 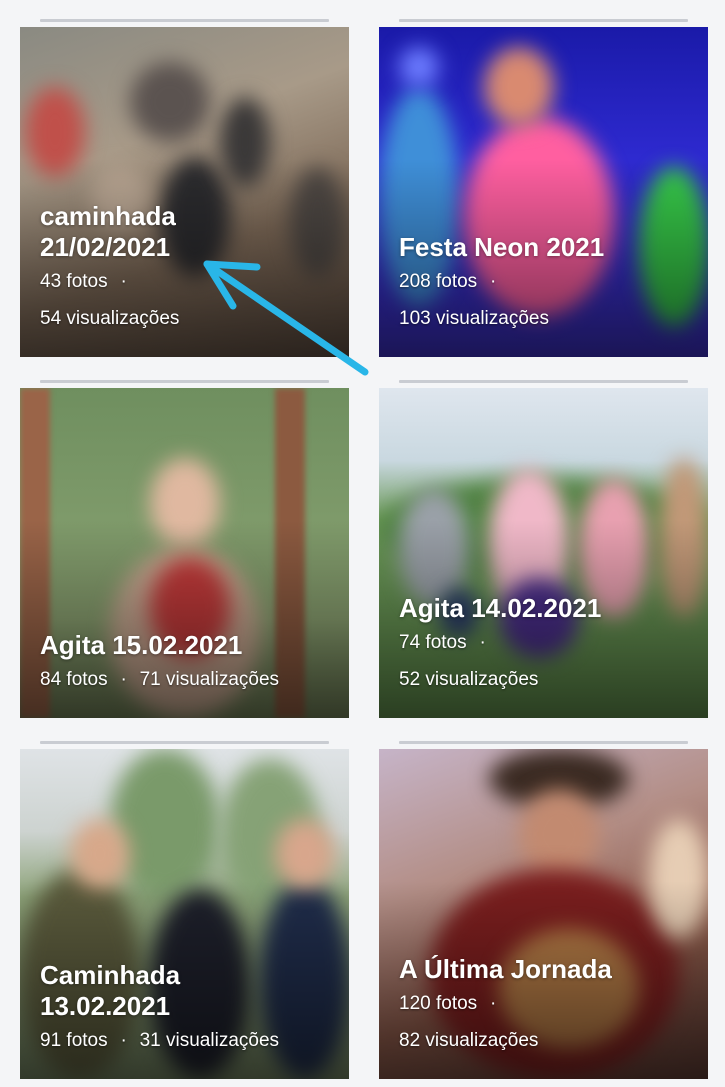 I want to click on album-photo-count-row: 74 fotos ·, so click(x=547, y=642).